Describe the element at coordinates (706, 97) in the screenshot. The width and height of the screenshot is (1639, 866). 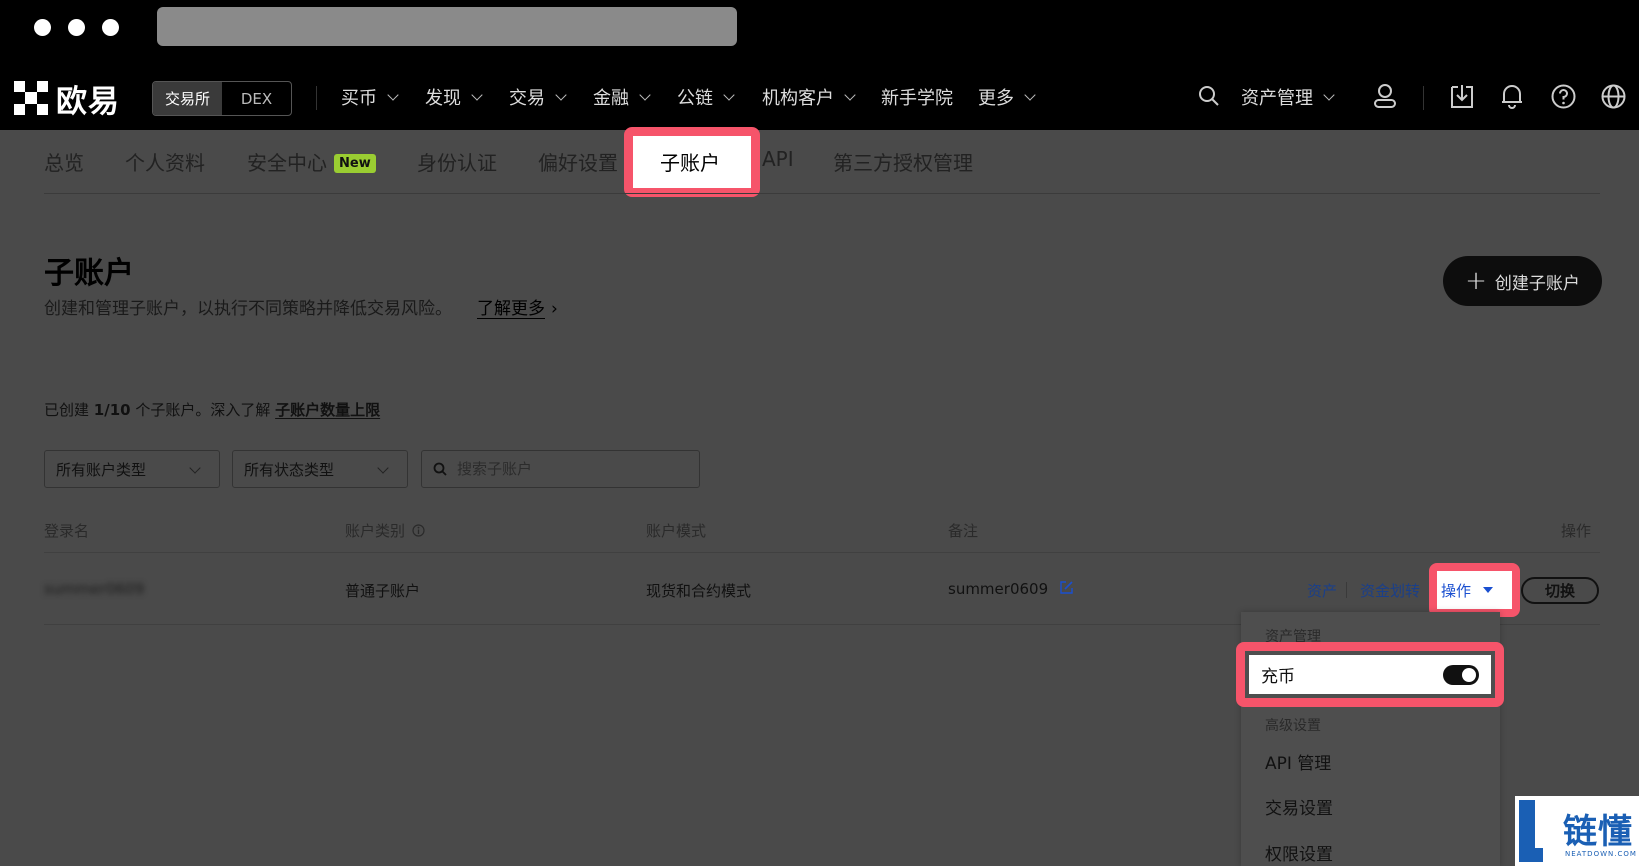
I see `menu-chain: 公链` at that location.